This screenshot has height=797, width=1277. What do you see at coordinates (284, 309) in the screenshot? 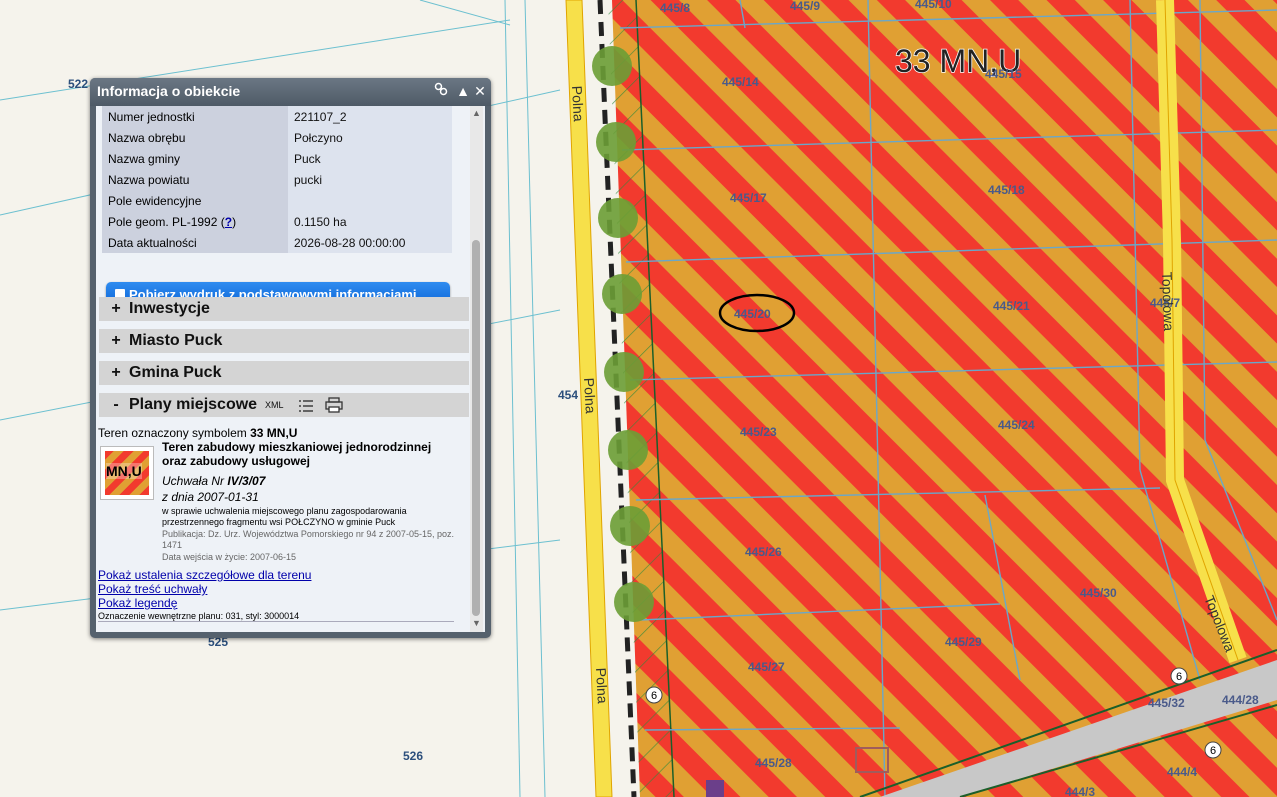
I see `section-inwestycje: + Inwestycje` at bounding box center [284, 309].